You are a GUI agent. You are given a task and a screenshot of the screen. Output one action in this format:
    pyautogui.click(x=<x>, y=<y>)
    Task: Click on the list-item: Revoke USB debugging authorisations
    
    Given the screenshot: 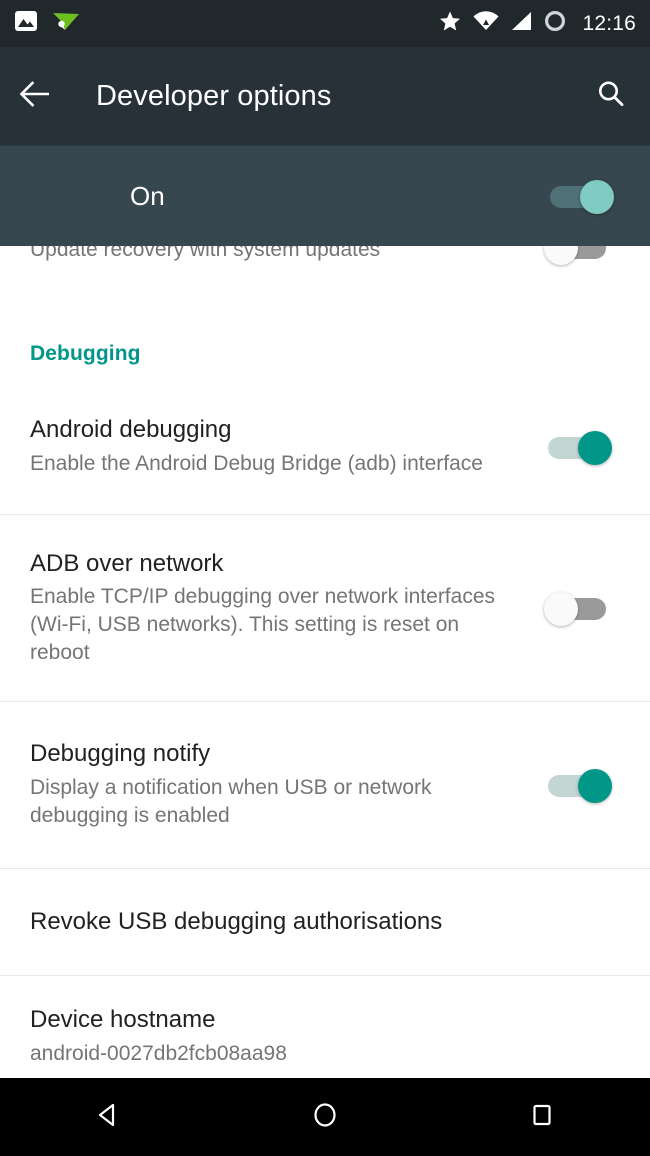 What is the action you would take?
    pyautogui.click(x=325, y=922)
    